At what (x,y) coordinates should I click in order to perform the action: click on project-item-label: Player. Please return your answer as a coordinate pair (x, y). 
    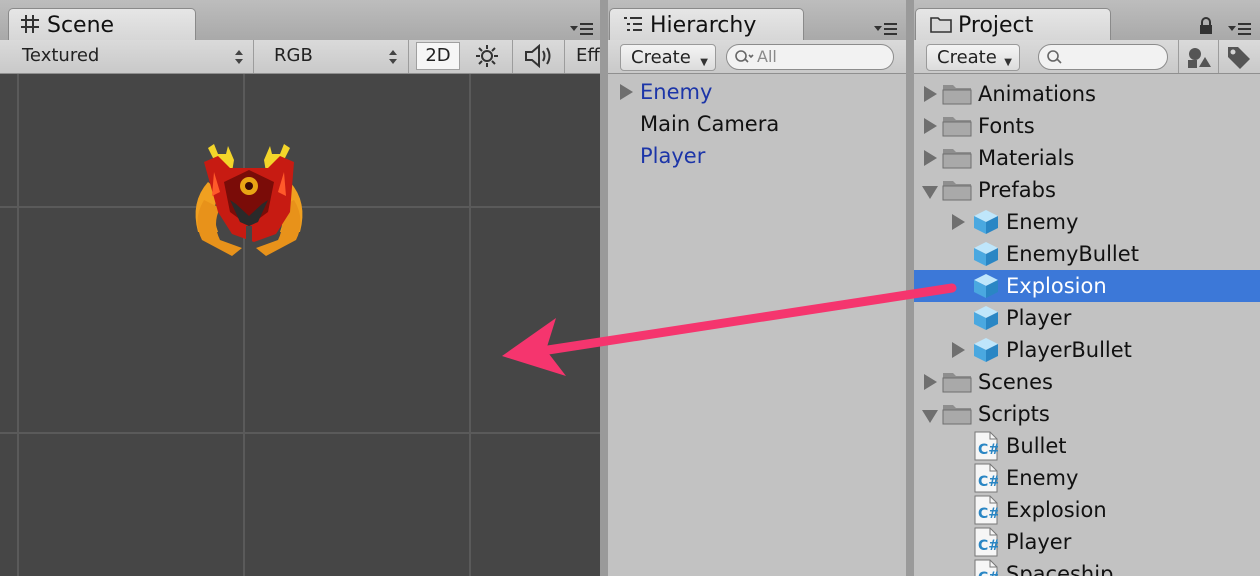
    Looking at the image, I should click on (1039, 318).